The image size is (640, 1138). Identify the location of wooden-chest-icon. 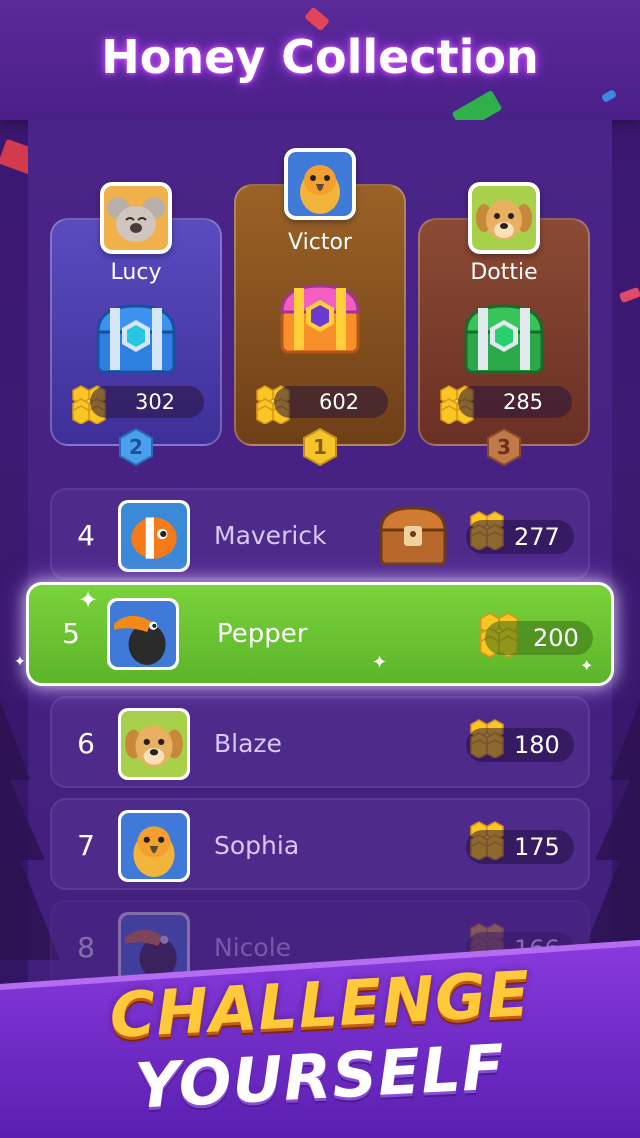
(413, 536).